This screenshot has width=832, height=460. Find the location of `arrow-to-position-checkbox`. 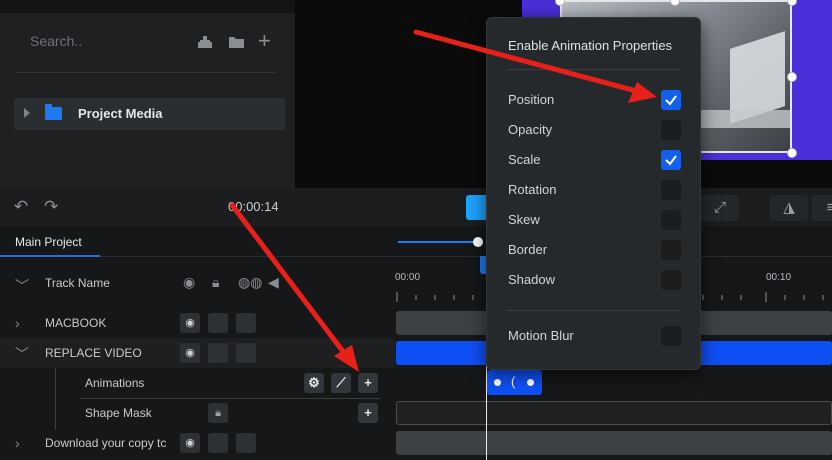

arrow-to-position-checkbox is located at coordinates (528, 62).